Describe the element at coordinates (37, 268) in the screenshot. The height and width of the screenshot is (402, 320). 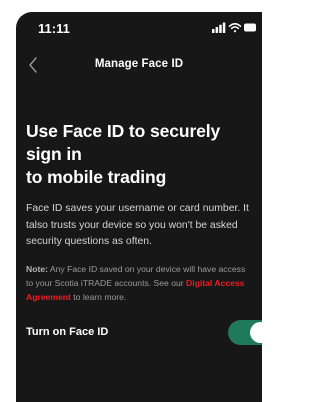
I see `note-label: Note:` at that location.